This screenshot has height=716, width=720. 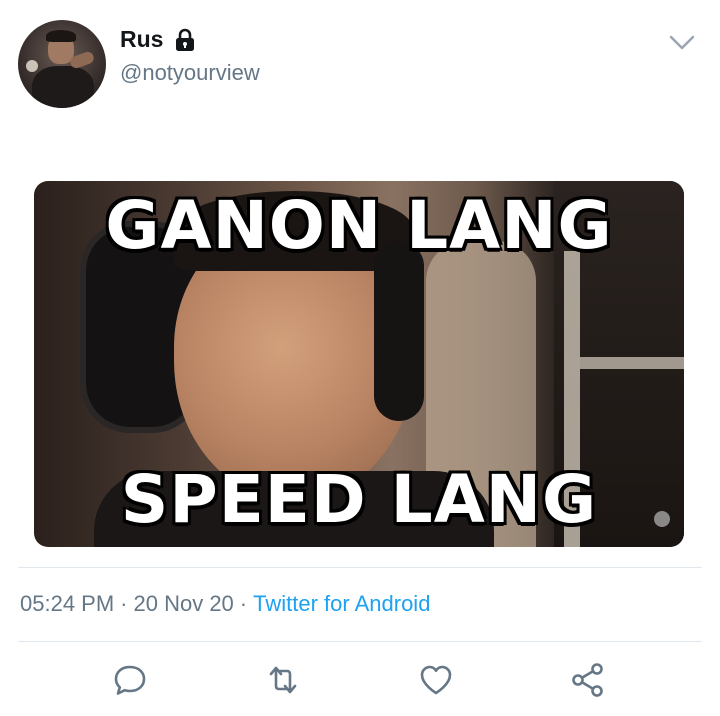 What do you see at coordinates (399, 331) in the screenshot?
I see `media-headphone-right` at bounding box center [399, 331].